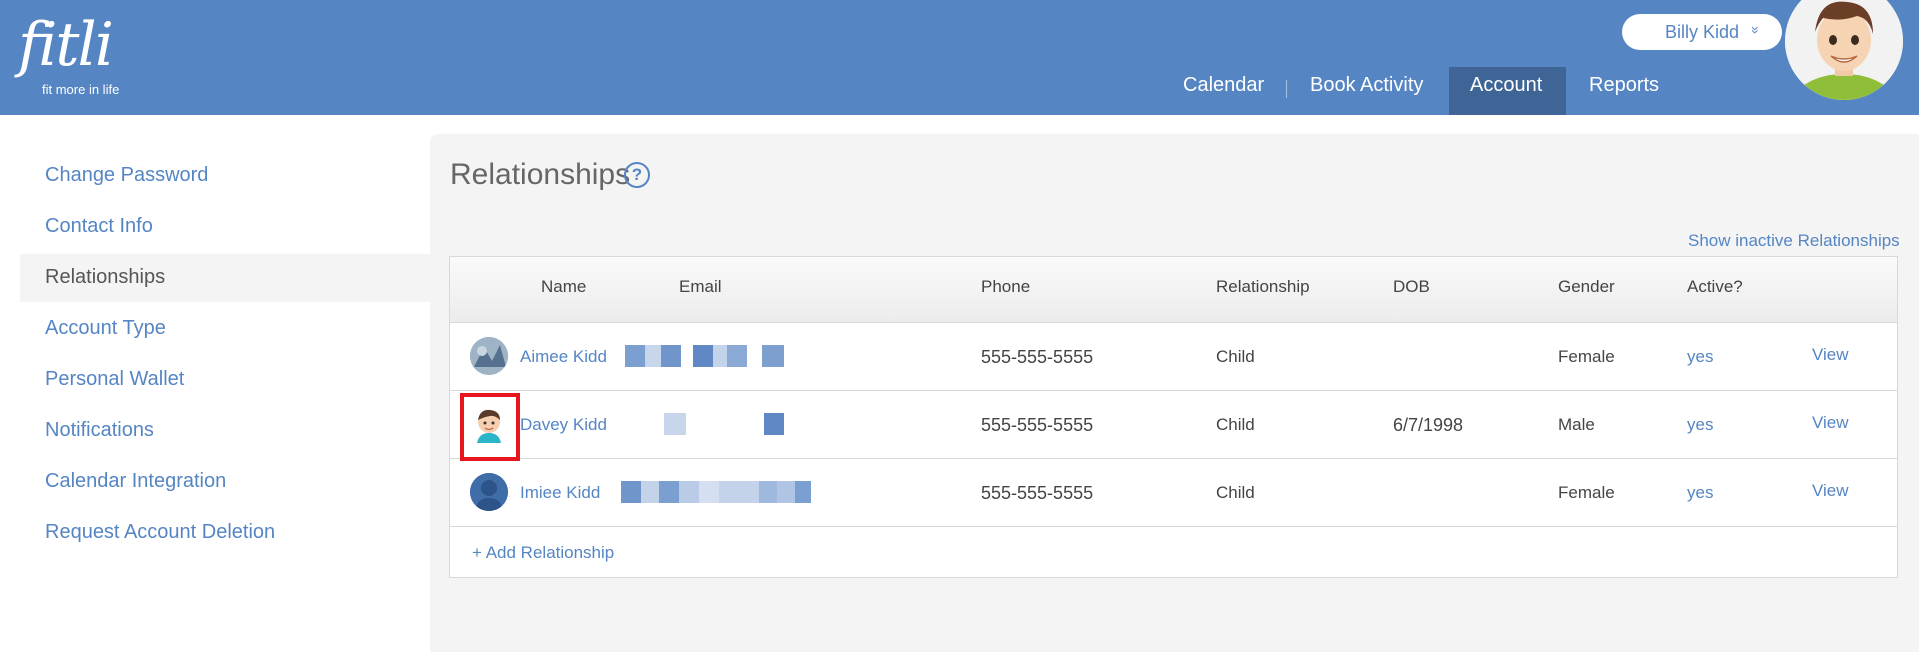 The width and height of the screenshot is (1919, 652). Describe the element at coordinates (99, 430) in the screenshot. I see `sidebar-item-notifications: Notifications` at that location.